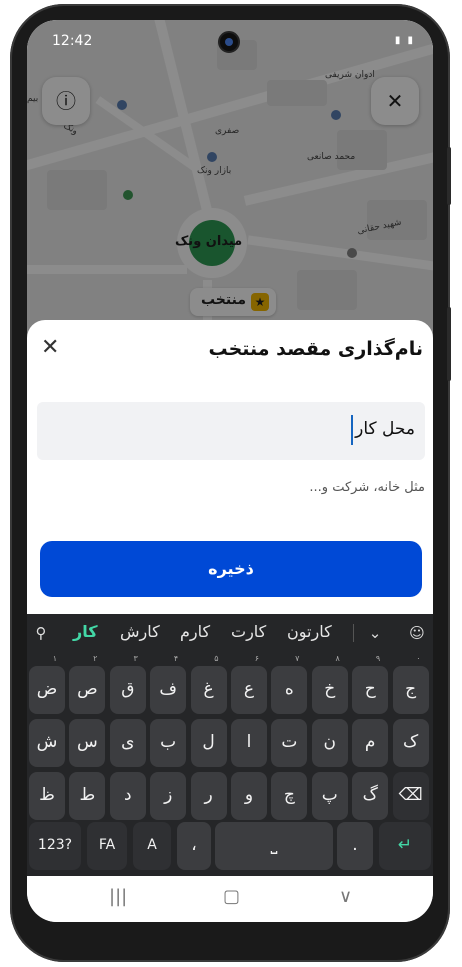 This screenshot has width=462, height=967. What do you see at coordinates (315, 349) in the screenshot?
I see `sheet-title: نام‌گذاری مقصد منتخب` at bounding box center [315, 349].